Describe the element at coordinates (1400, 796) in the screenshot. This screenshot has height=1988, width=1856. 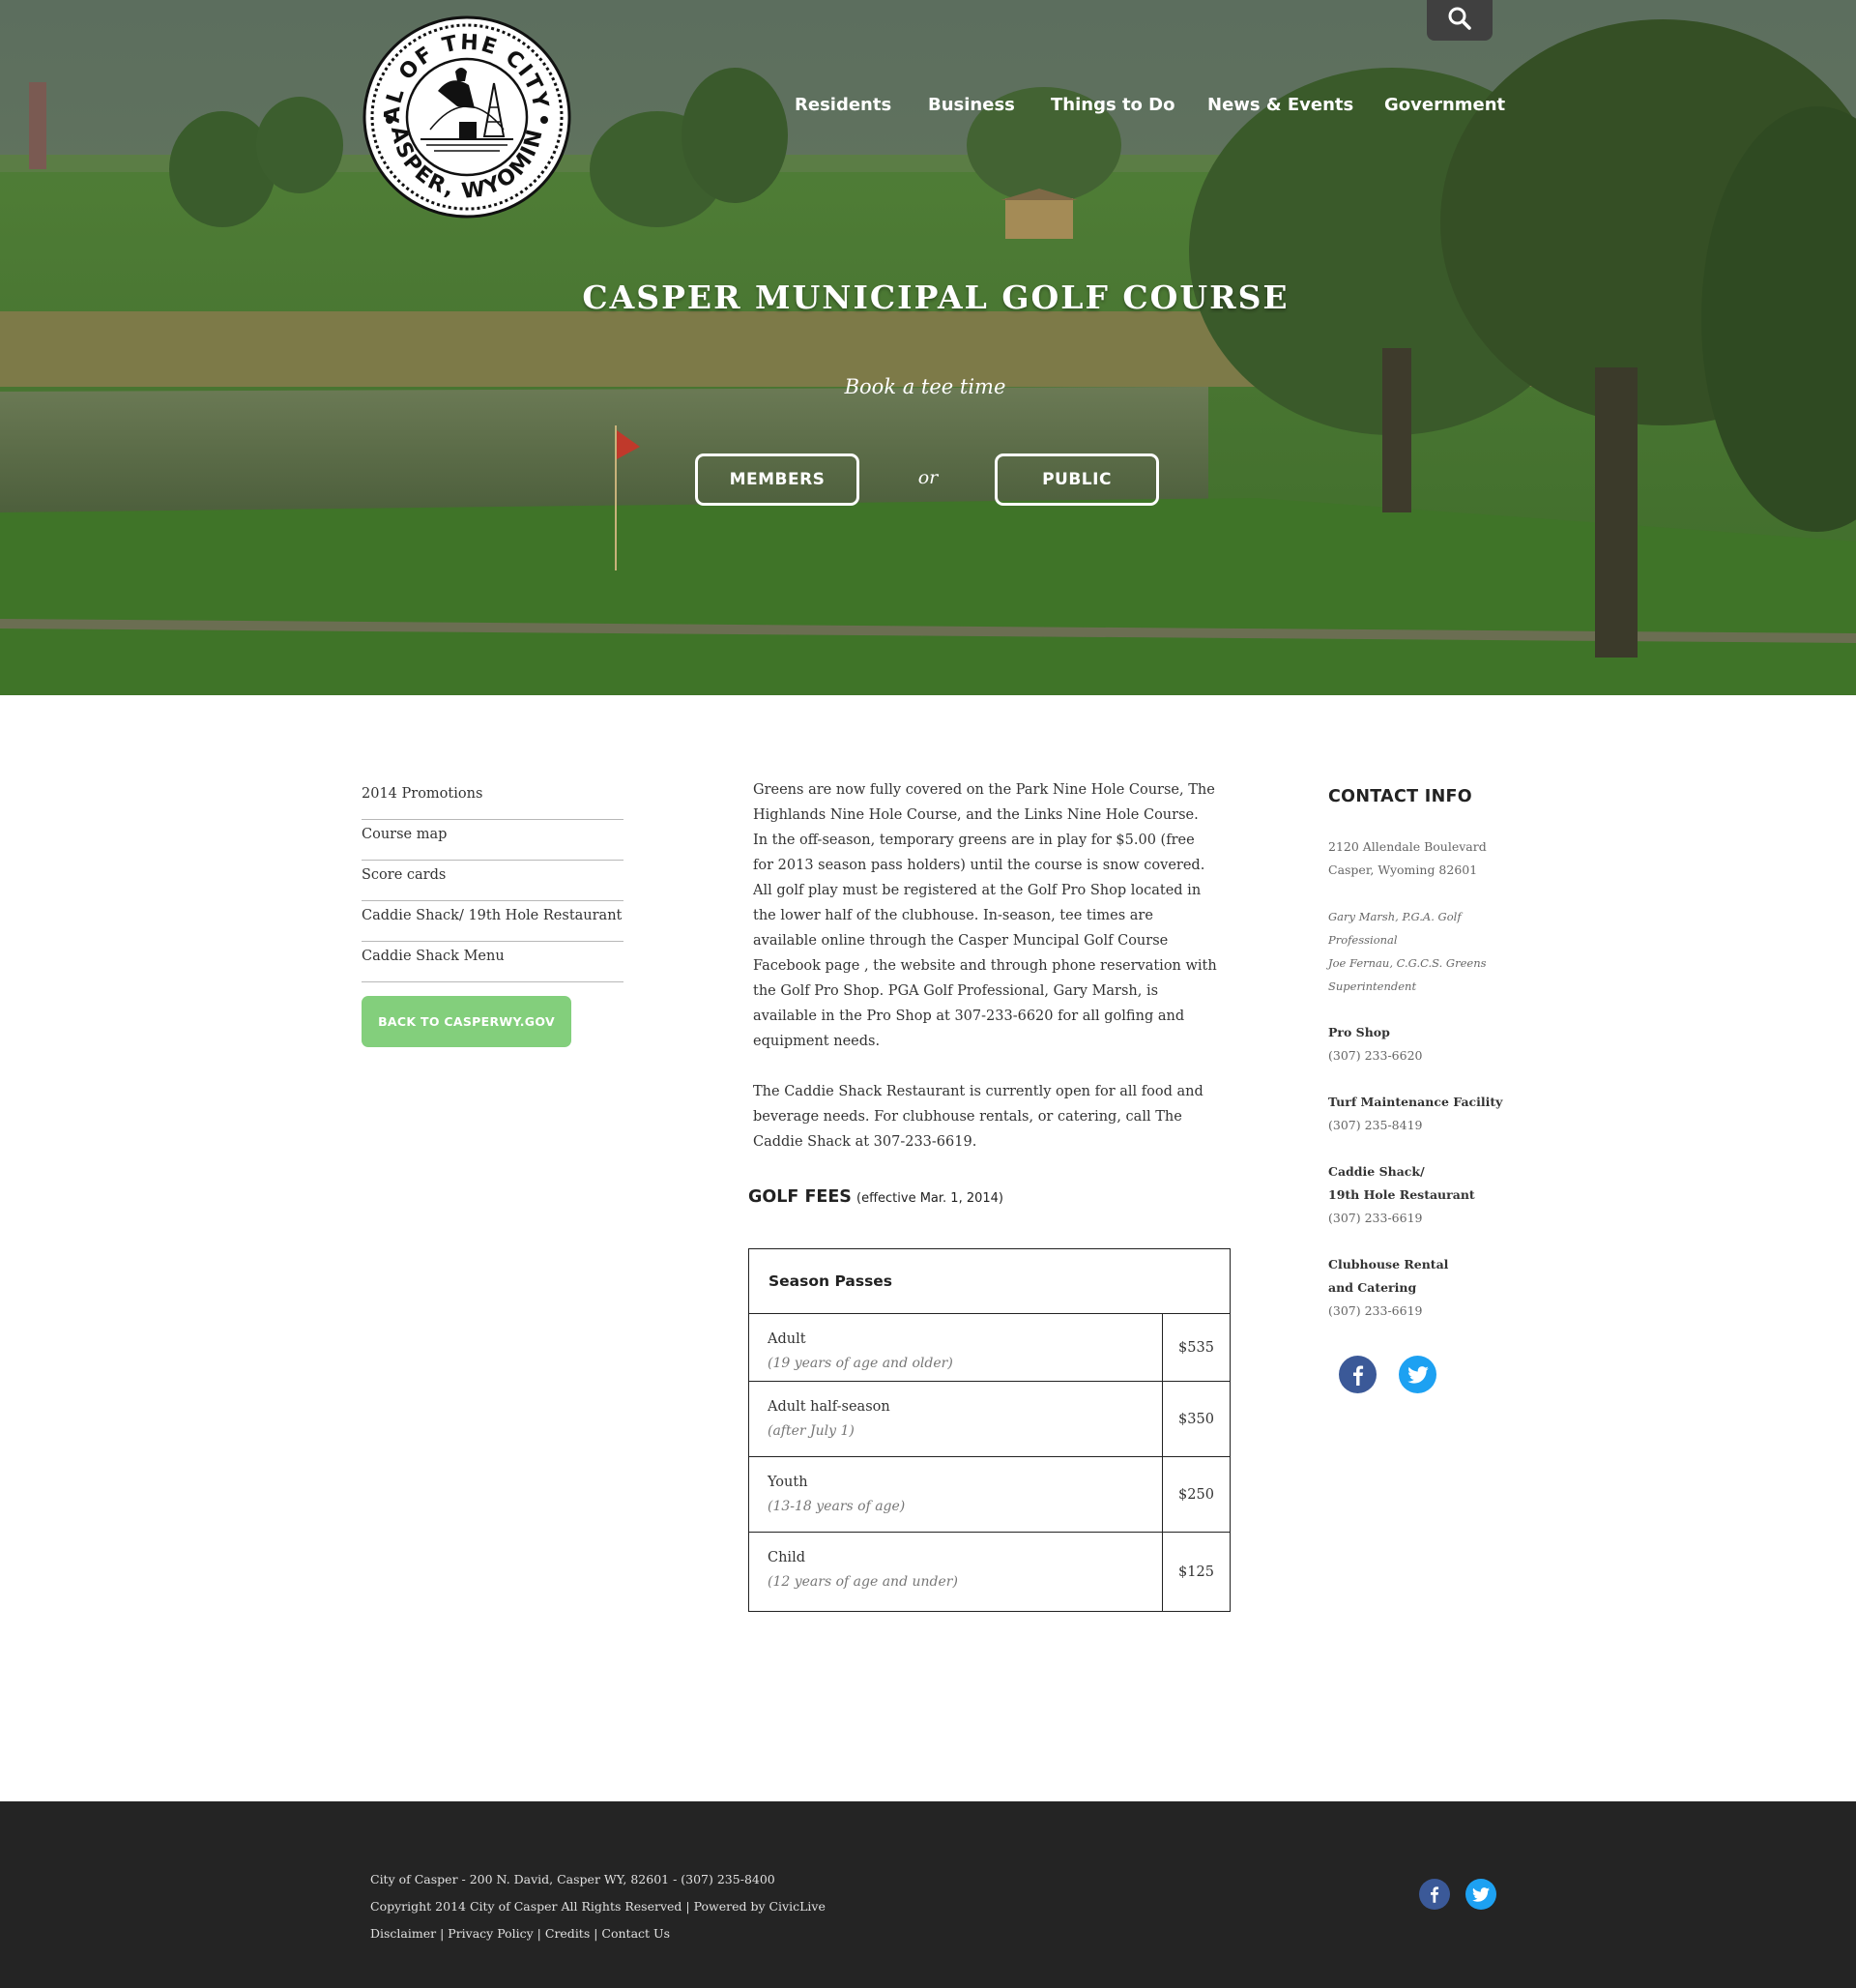
I see `contact-title: CONTACT INFO` at that location.